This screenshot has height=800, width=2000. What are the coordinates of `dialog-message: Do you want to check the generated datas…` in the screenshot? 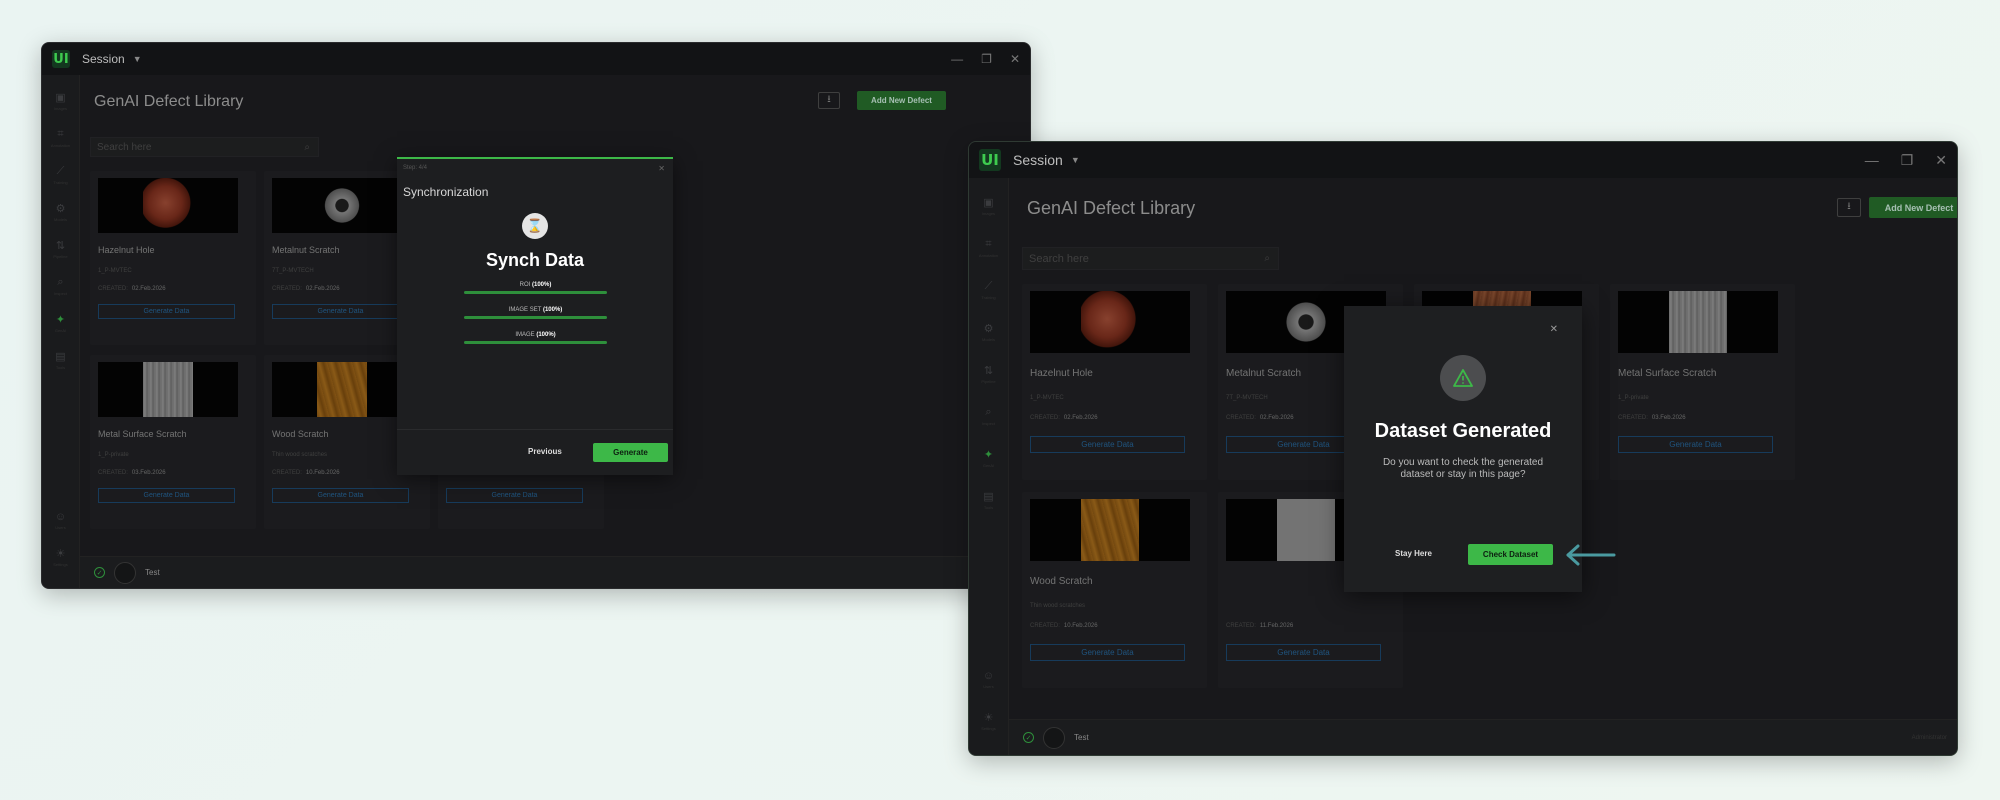 It's located at (1463, 468).